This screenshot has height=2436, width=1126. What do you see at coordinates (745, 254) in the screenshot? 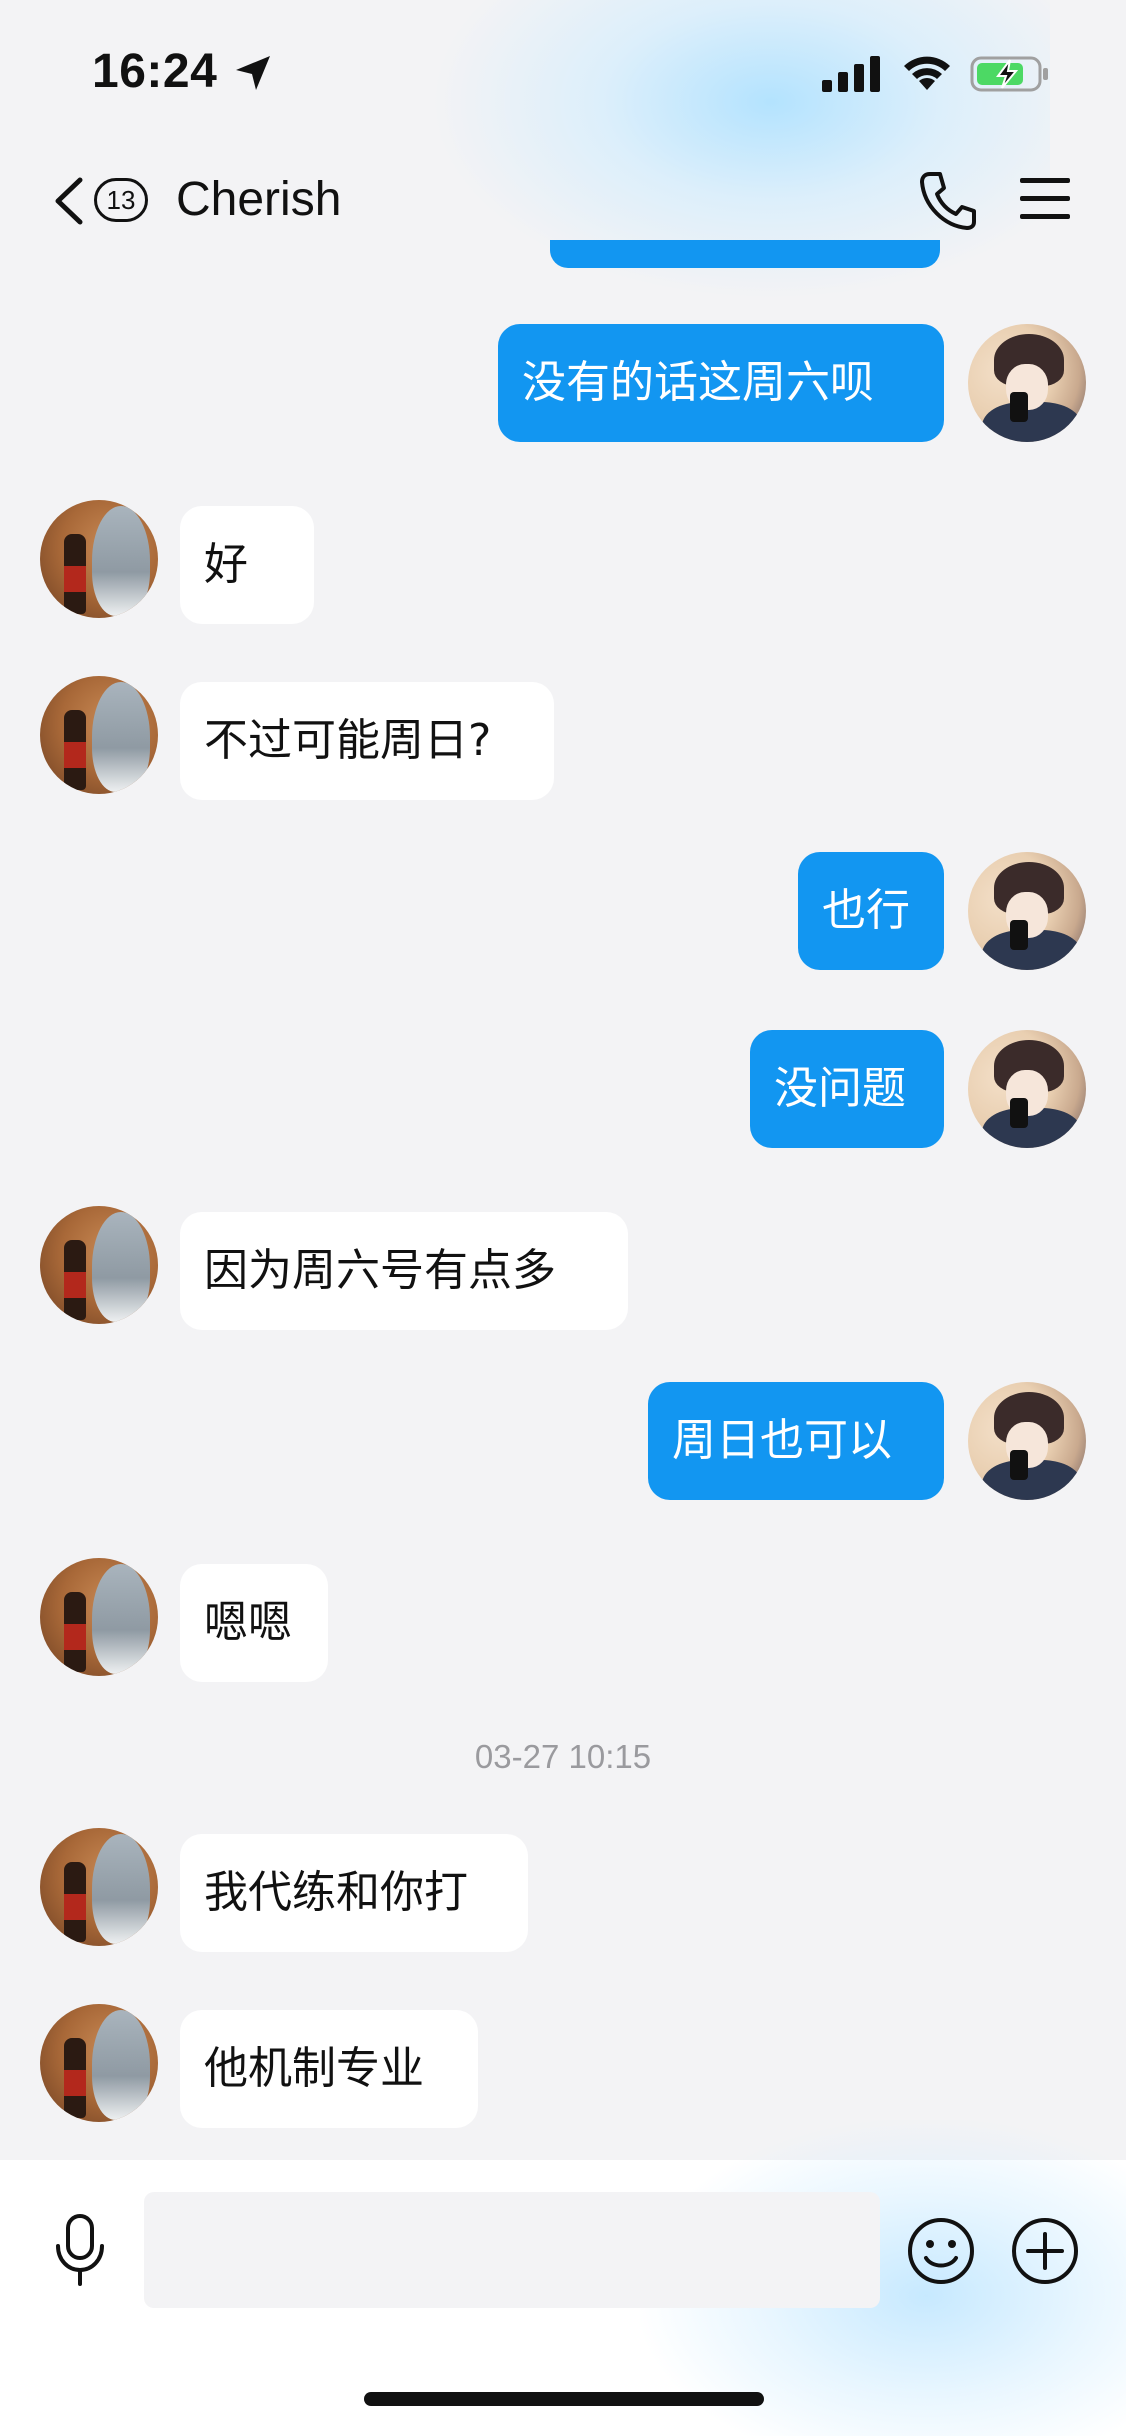
I see `partial-message-bubble` at bounding box center [745, 254].